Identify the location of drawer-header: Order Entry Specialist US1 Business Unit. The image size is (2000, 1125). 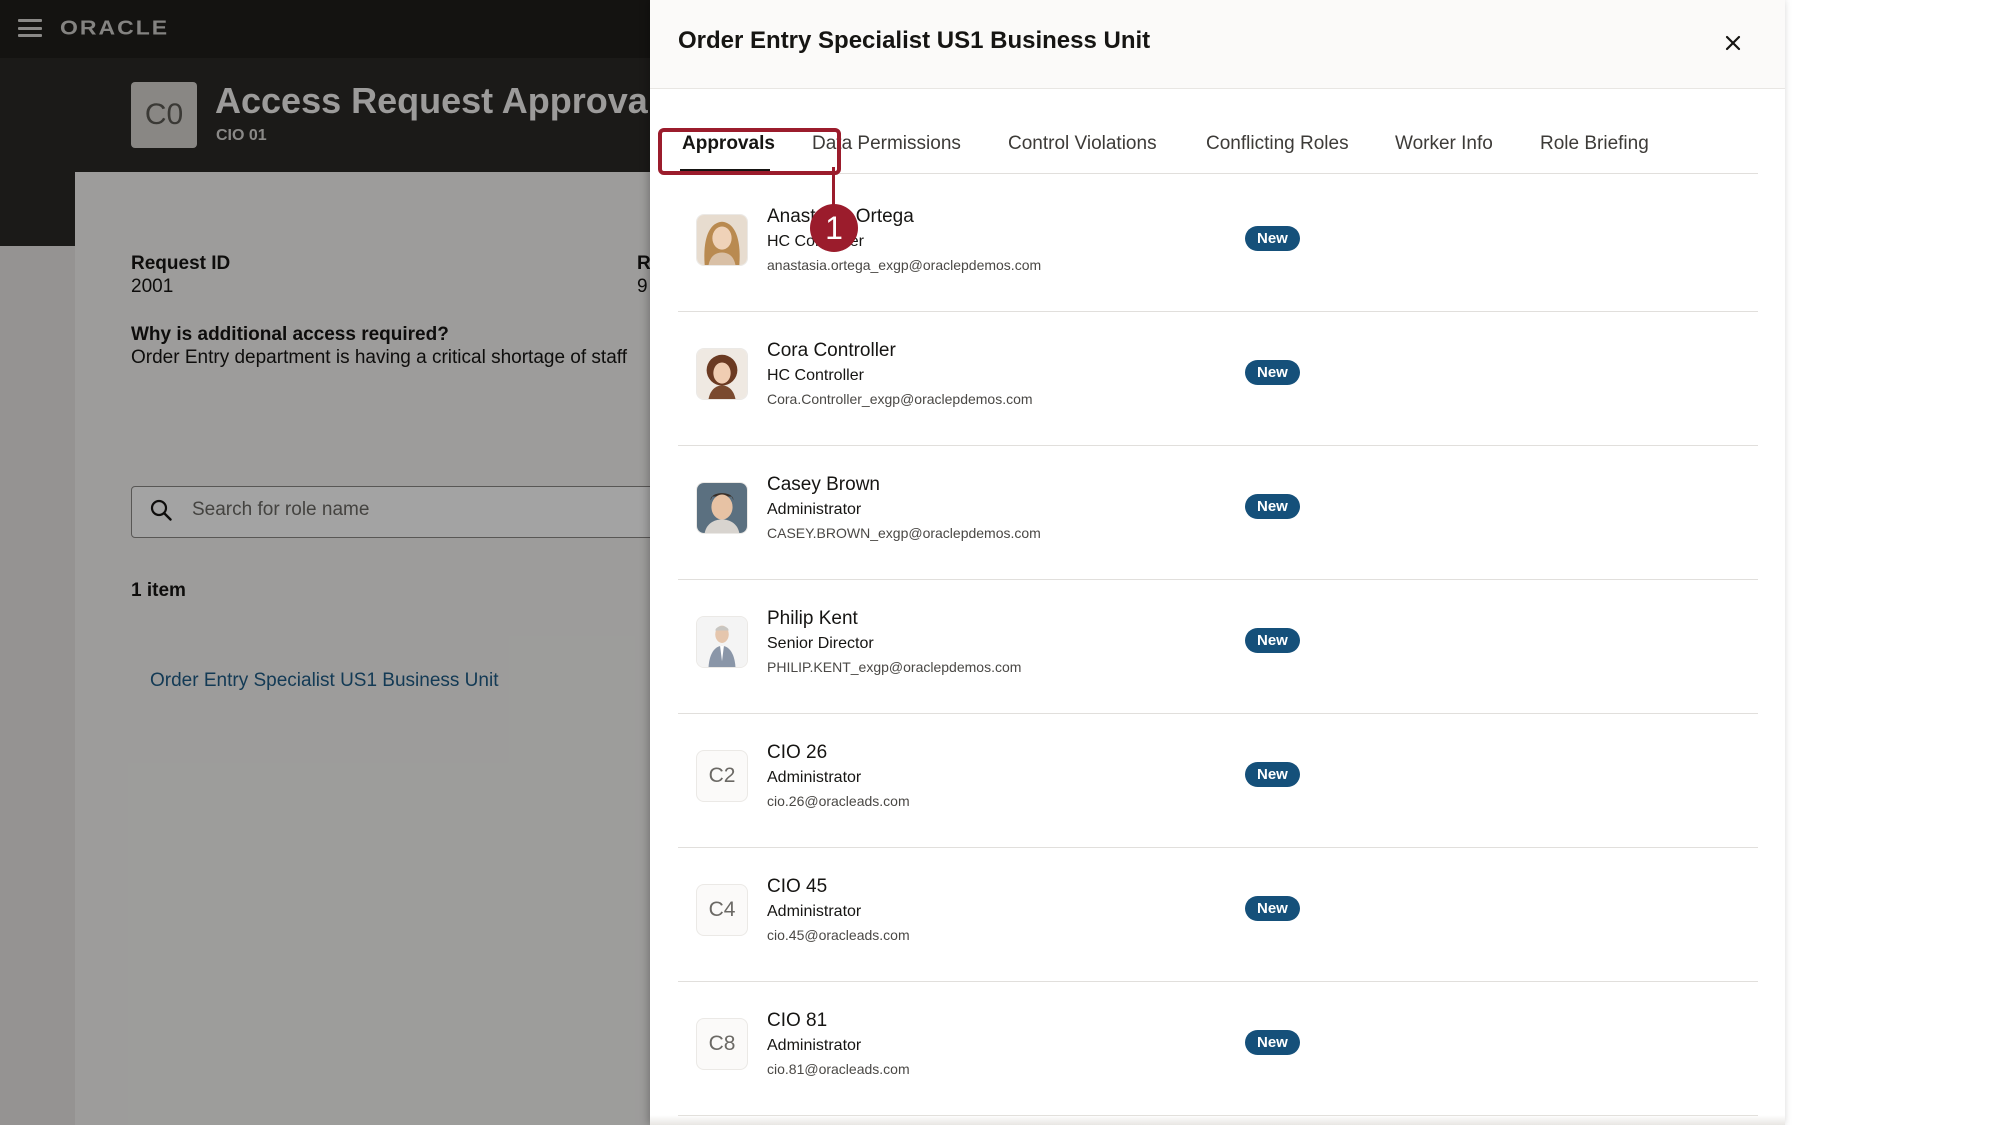
(1217, 44).